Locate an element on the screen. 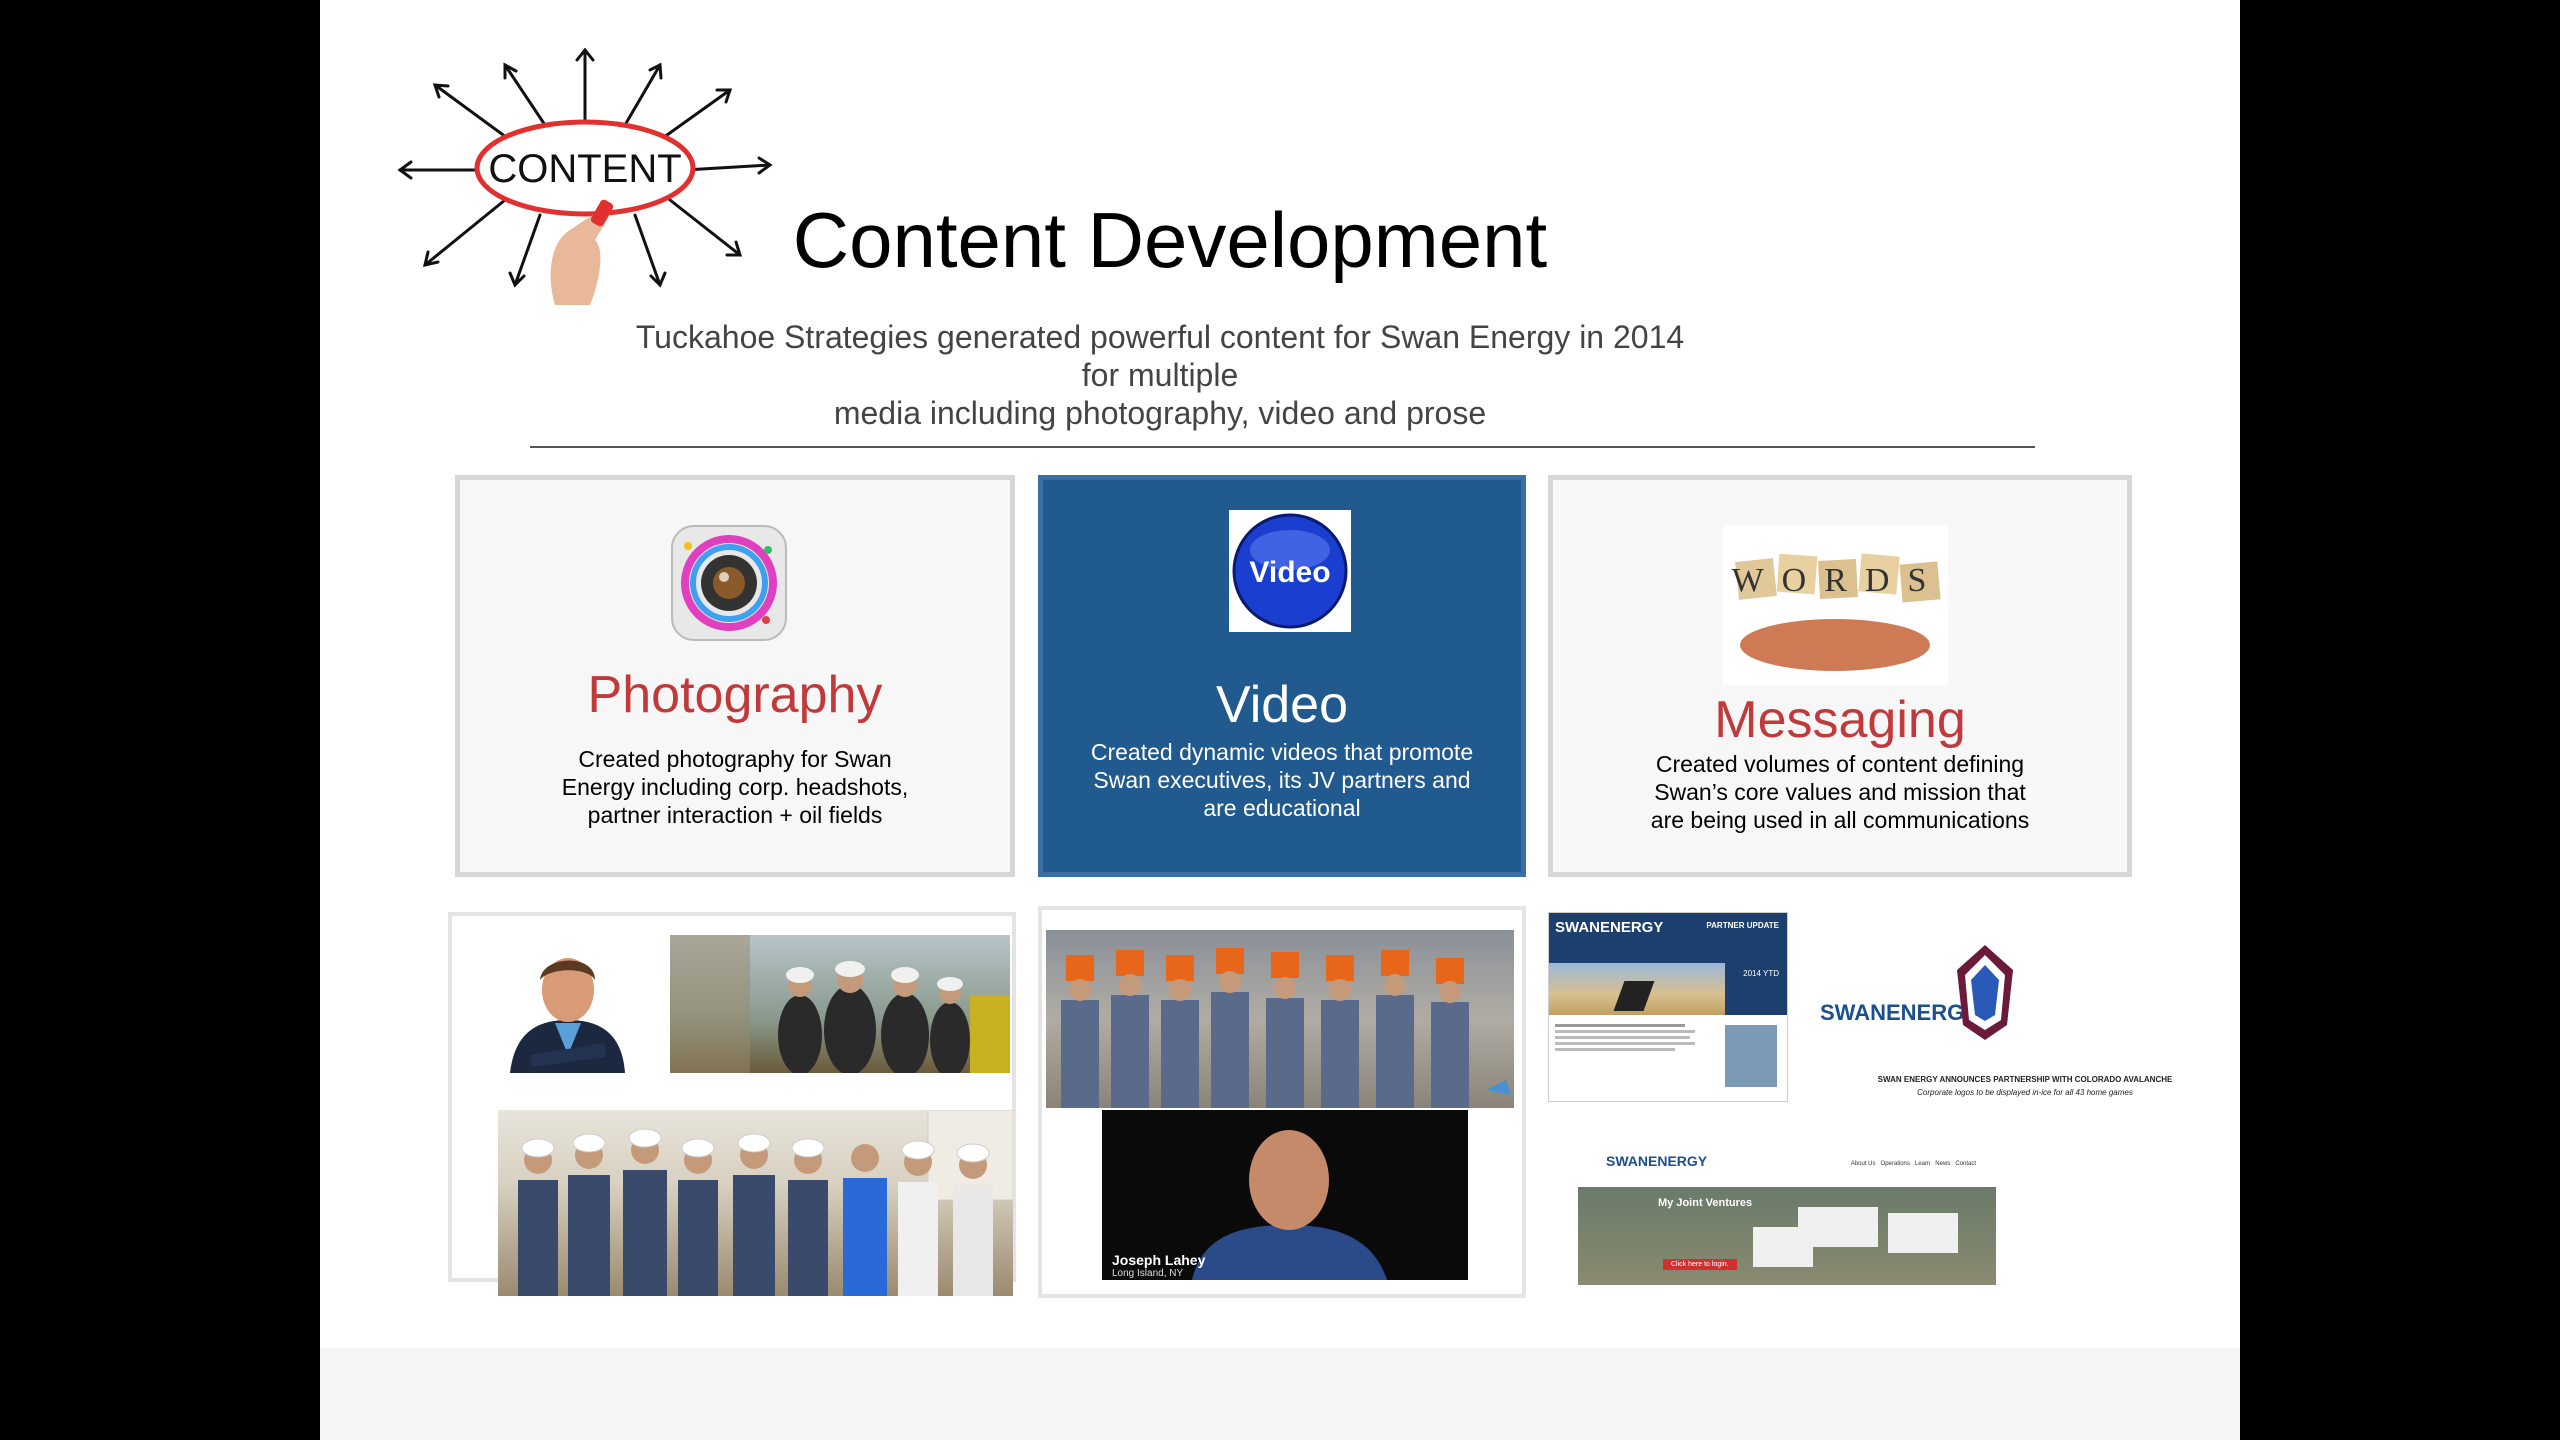 This screenshot has height=1440, width=2560. camera-lens-icon is located at coordinates (729, 583).